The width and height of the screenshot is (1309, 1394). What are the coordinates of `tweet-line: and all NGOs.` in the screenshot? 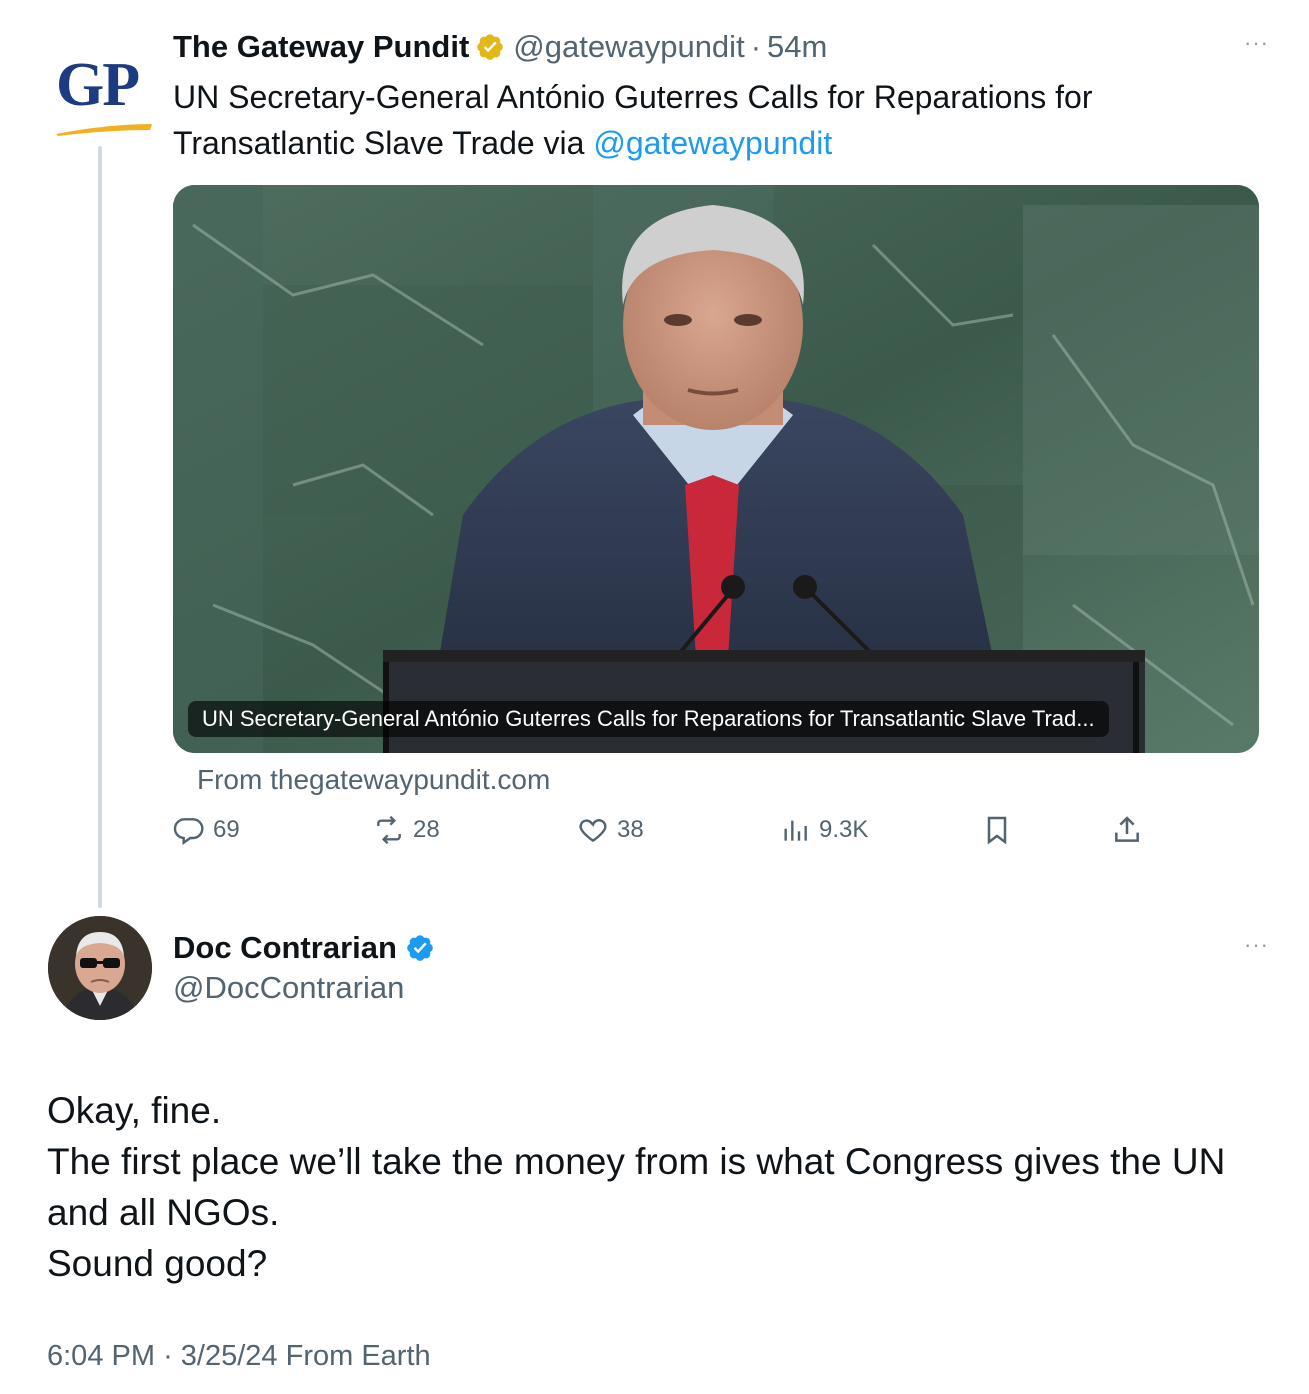 It's located at (163, 1212).